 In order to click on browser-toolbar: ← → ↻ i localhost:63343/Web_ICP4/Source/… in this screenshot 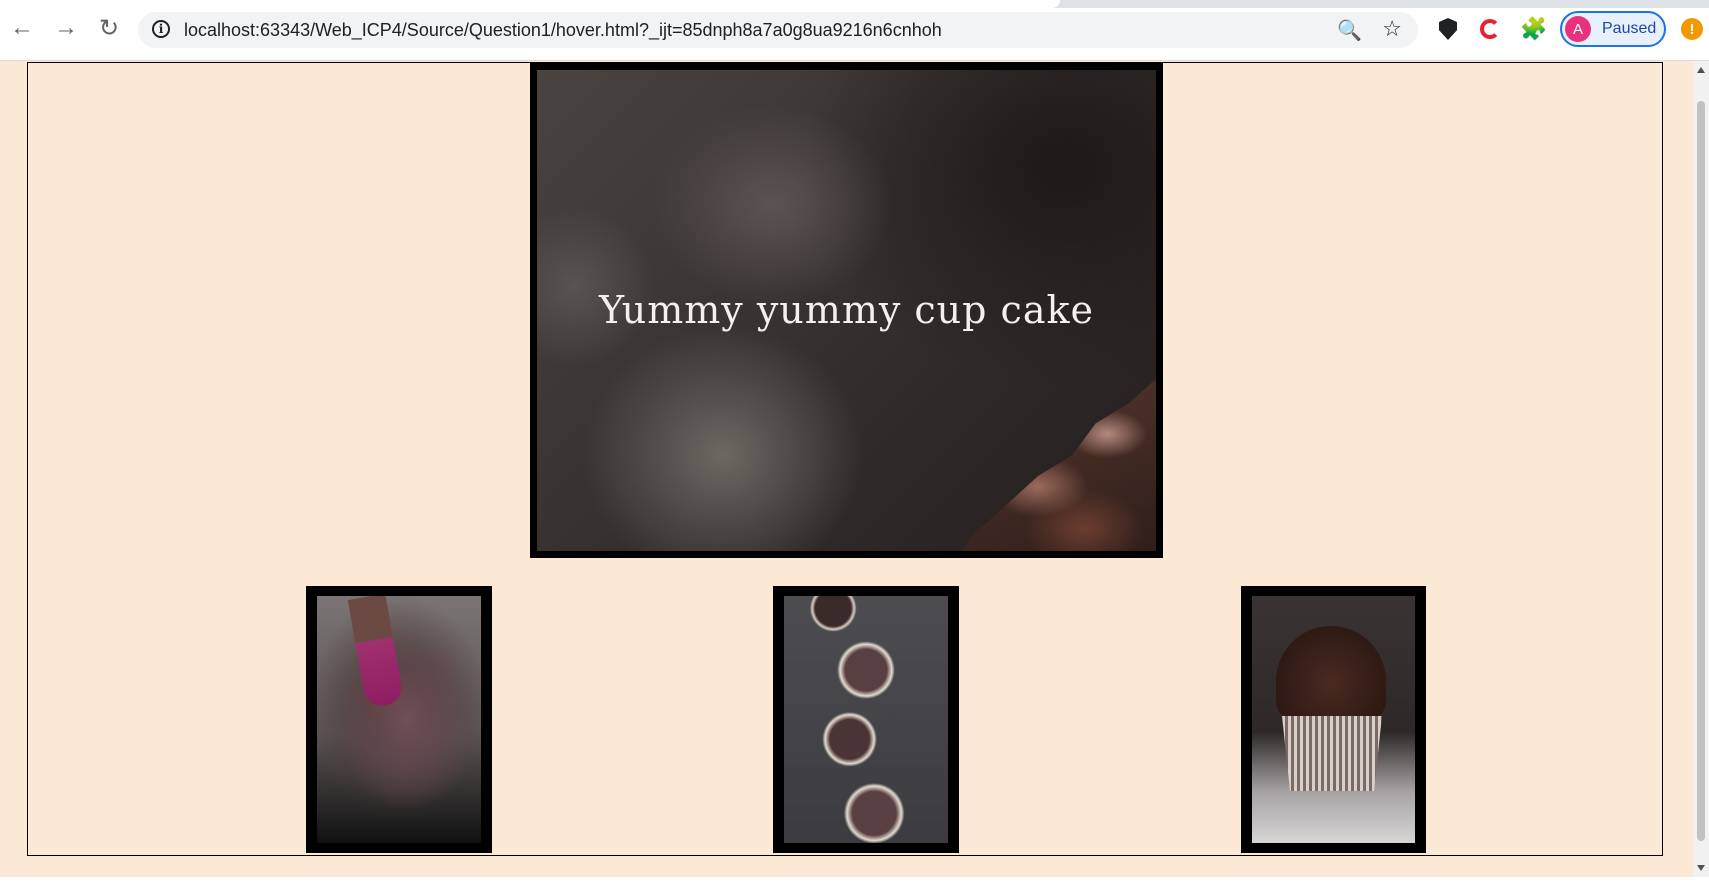, I will do `click(854, 30)`.